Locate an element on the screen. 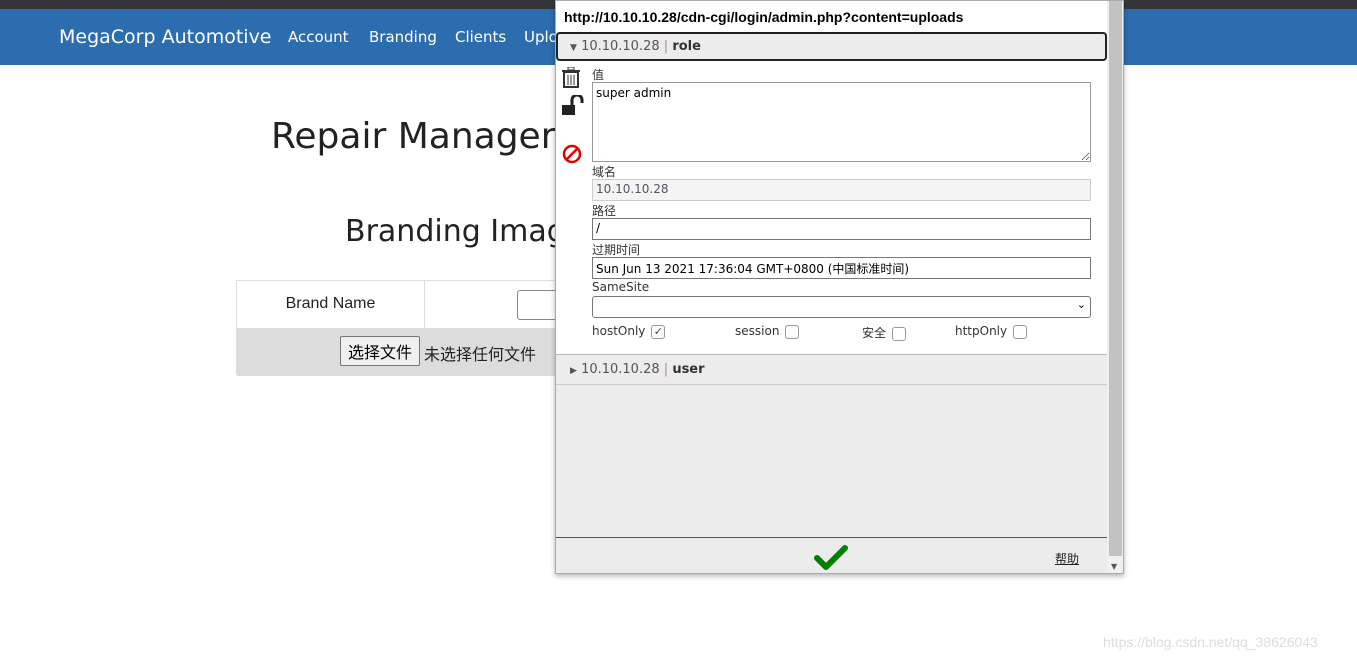 The width and height of the screenshot is (1357, 662). section-title: Branding Imag is located at coordinates (455, 231).